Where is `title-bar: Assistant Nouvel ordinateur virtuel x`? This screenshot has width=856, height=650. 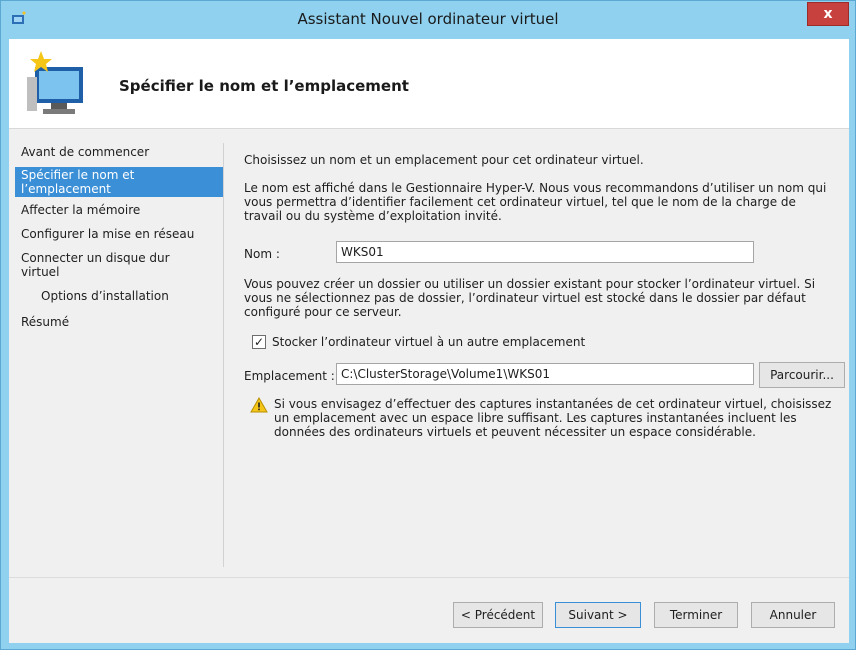 title-bar: Assistant Nouvel ordinateur virtuel x is located at coordinates (428, 20).